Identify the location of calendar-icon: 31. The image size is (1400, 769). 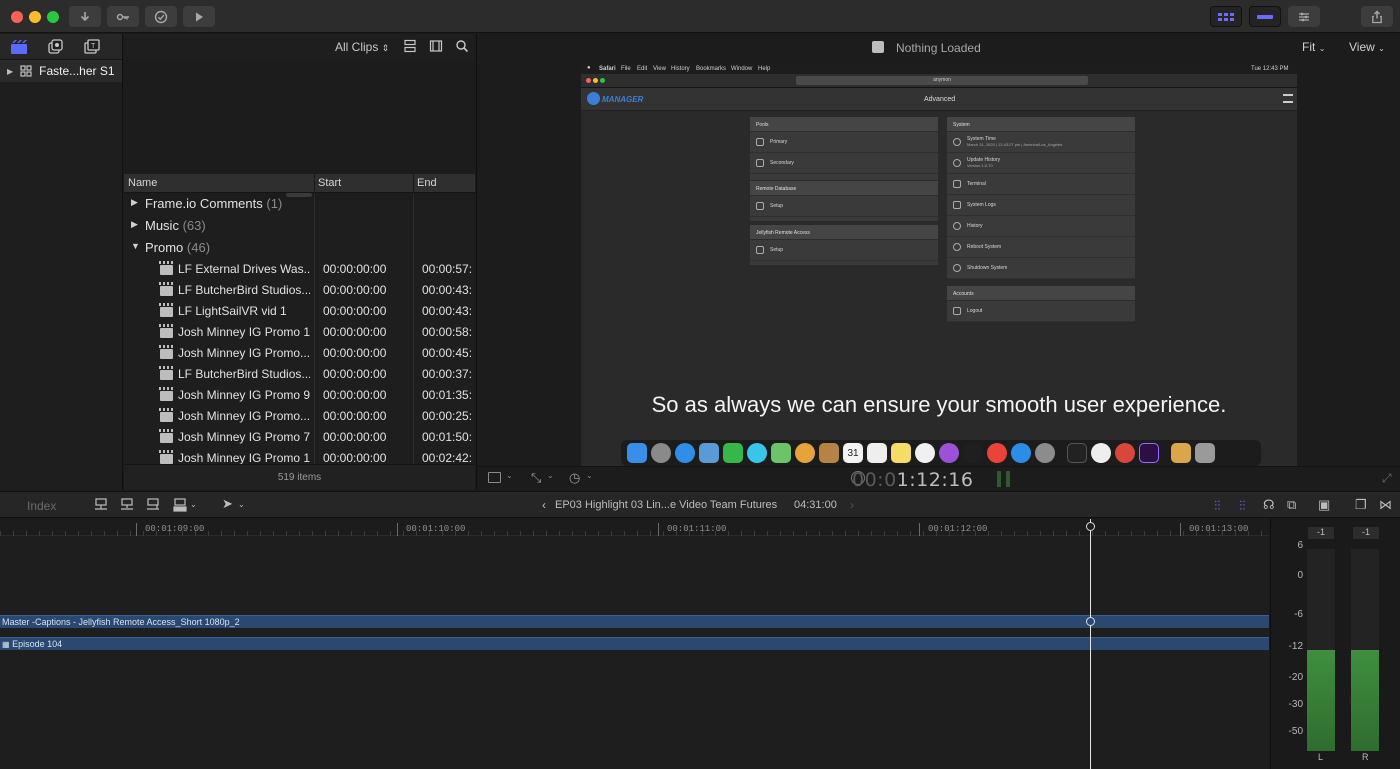
(853, 453).